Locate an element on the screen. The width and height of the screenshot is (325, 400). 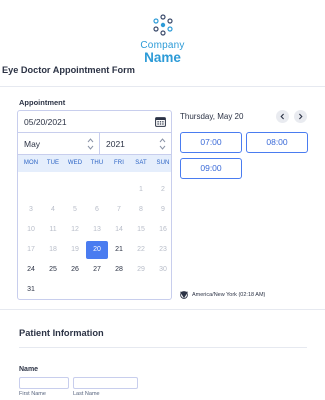
weekday-label: MON is located at coordinates (31, 163).